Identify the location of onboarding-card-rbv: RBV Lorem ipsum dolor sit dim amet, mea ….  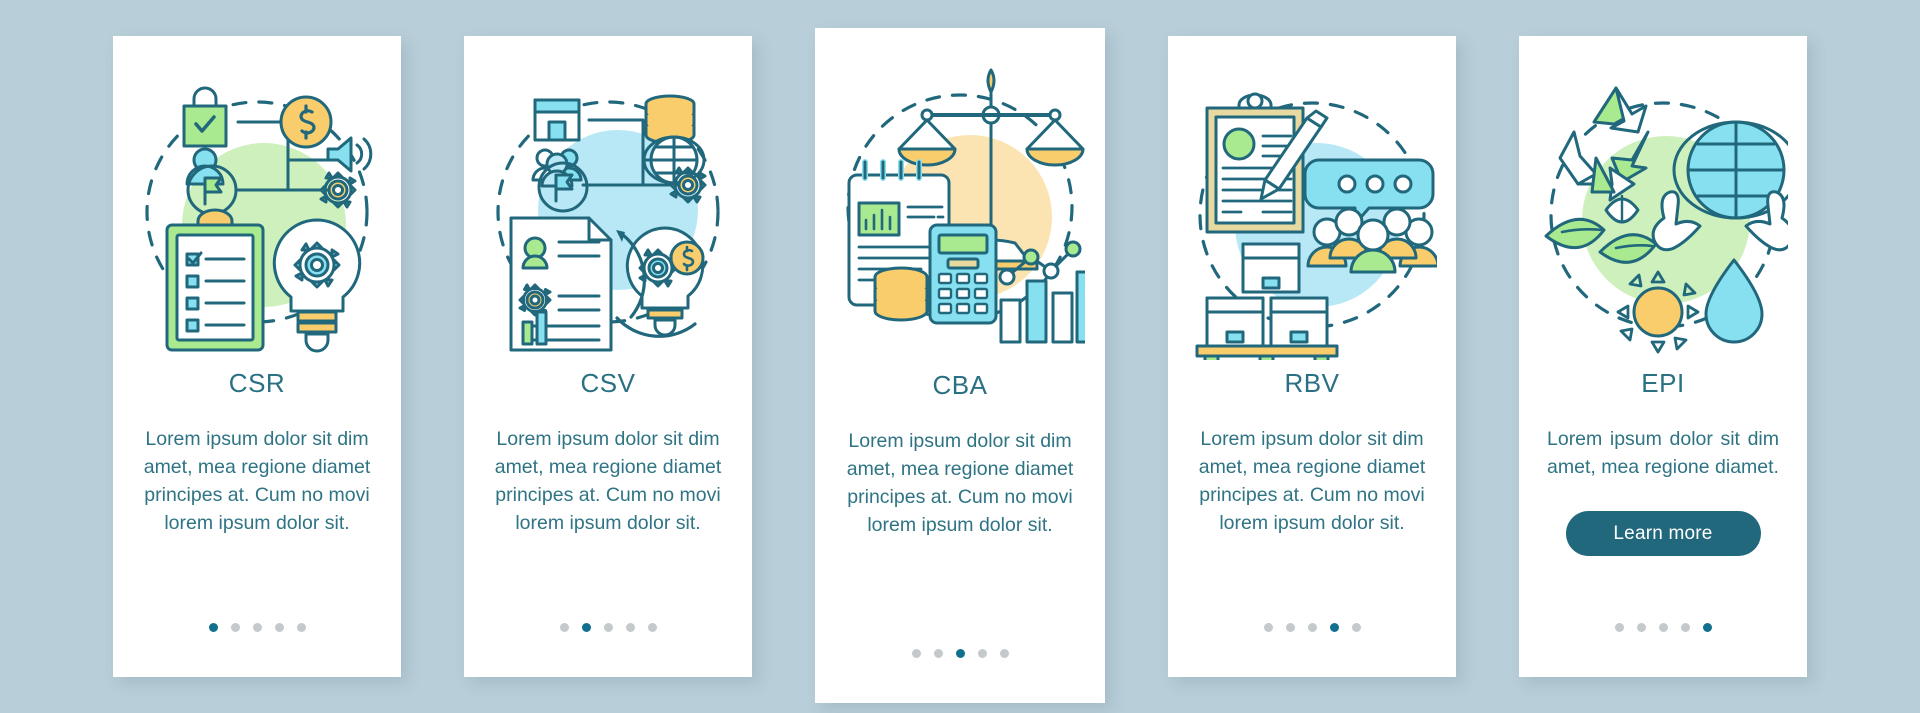
(1312, 356).